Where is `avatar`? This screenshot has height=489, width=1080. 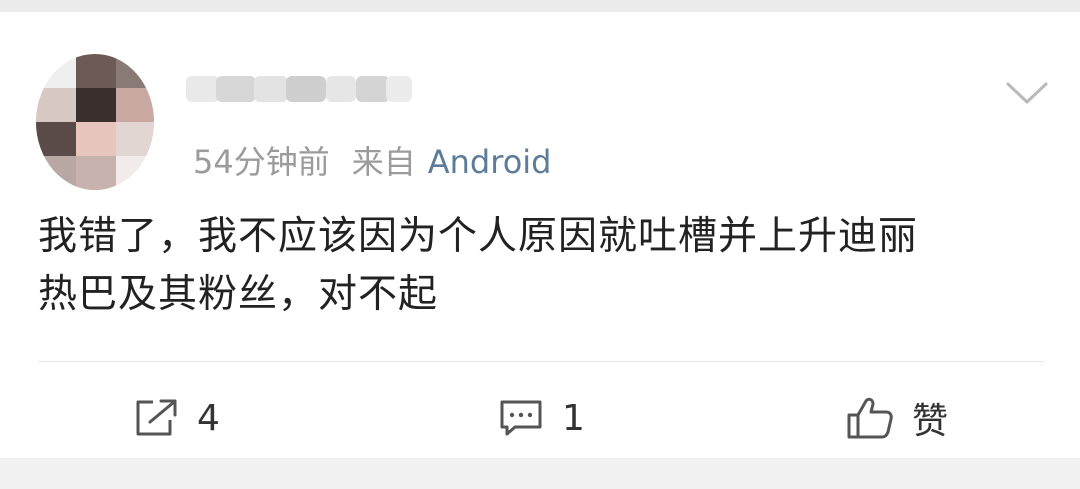 avatar is located at coordinates (95, 122).